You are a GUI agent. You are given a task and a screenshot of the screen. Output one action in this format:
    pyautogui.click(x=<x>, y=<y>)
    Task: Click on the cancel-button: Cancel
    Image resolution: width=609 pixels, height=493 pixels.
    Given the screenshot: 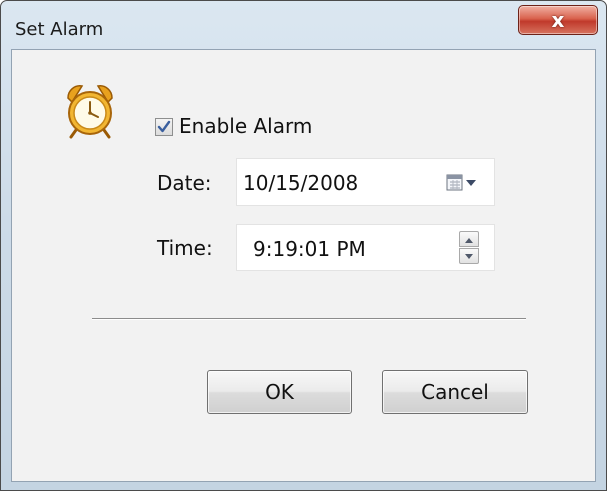 What is the action you would take?
    pyautogui.click(x=455, y=392)
    